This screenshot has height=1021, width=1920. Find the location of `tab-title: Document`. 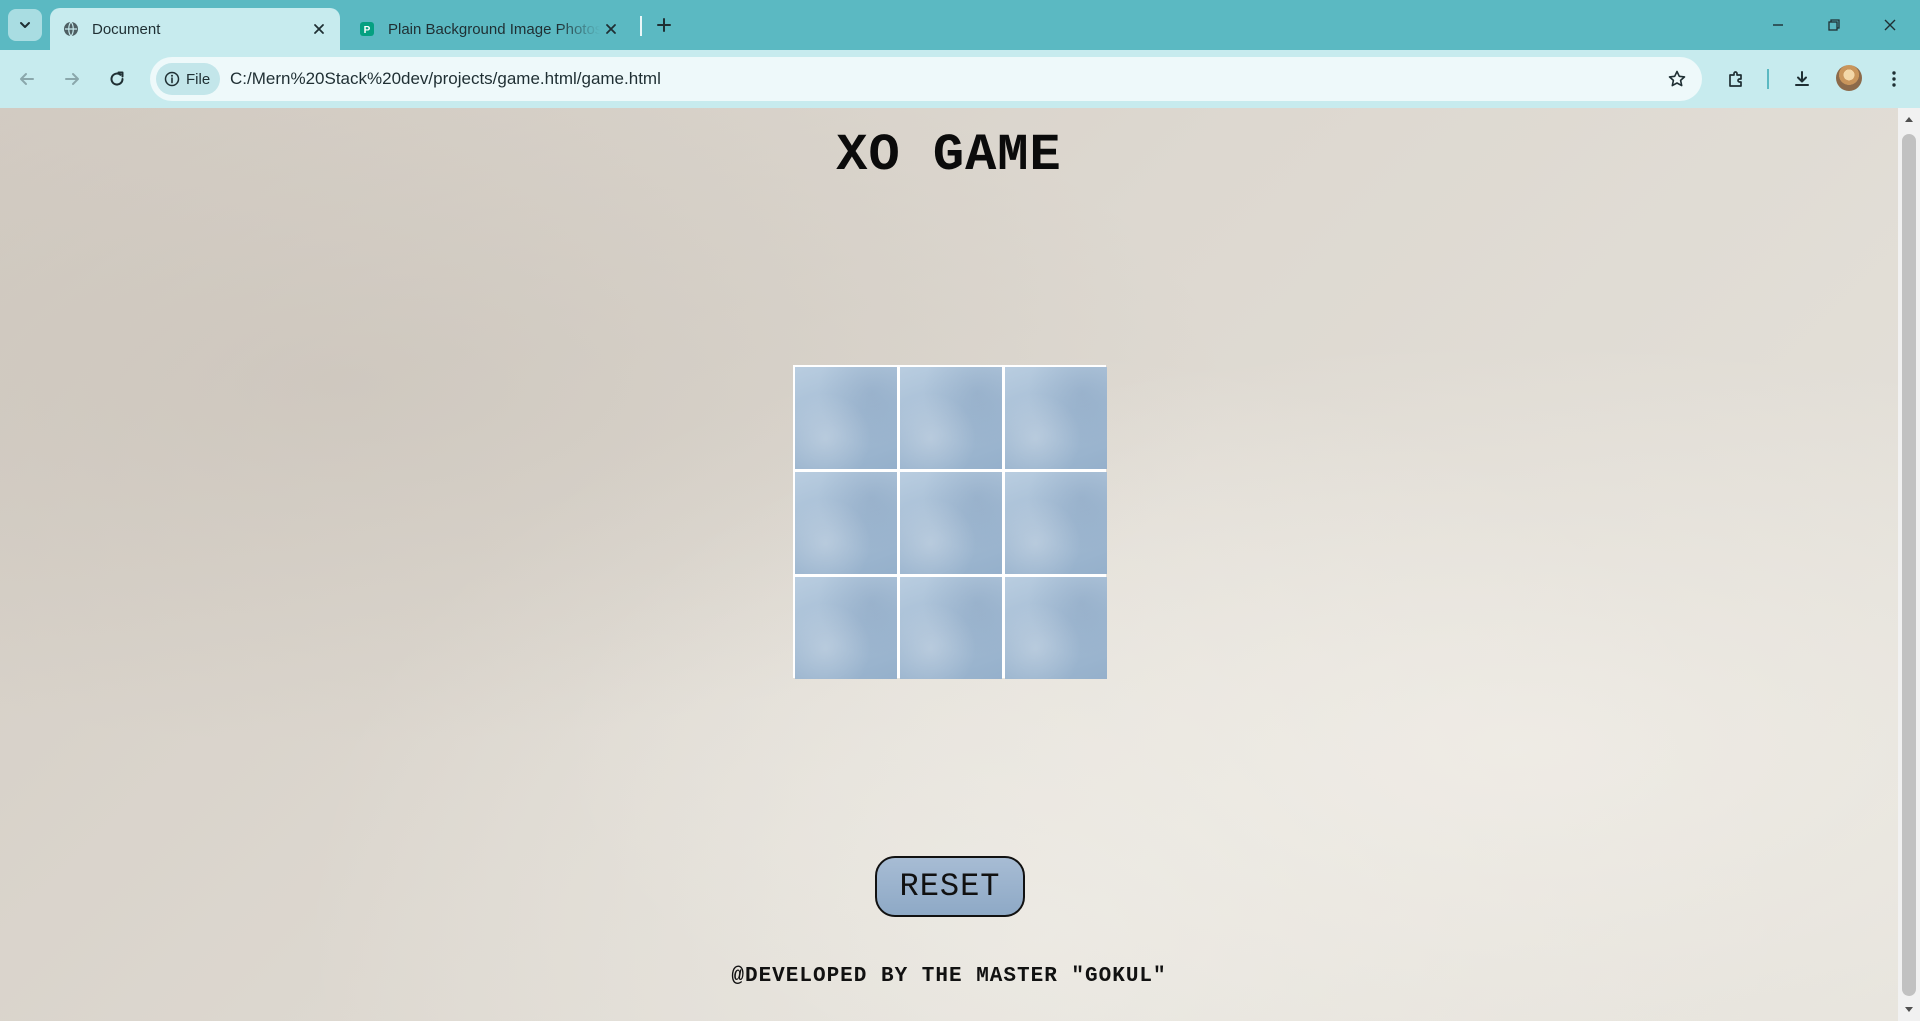

tab-title: Document is located at coordinates (126, 29).